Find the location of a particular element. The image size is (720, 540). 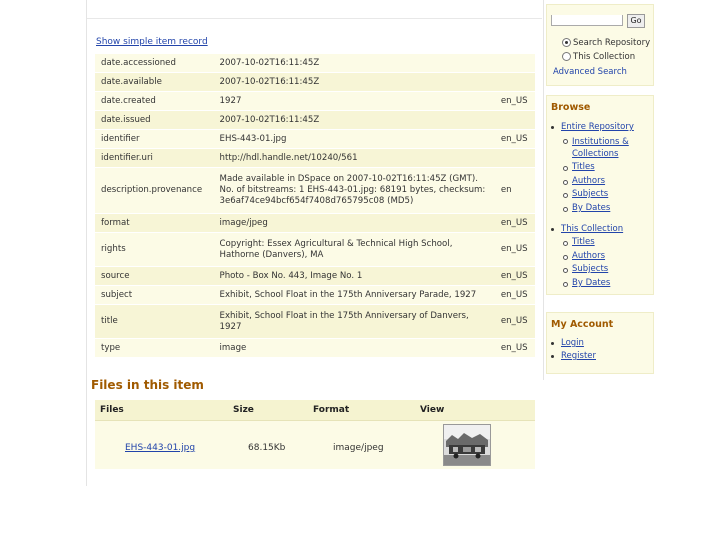

browse-title: Browse is located at coordinates (571, 107).